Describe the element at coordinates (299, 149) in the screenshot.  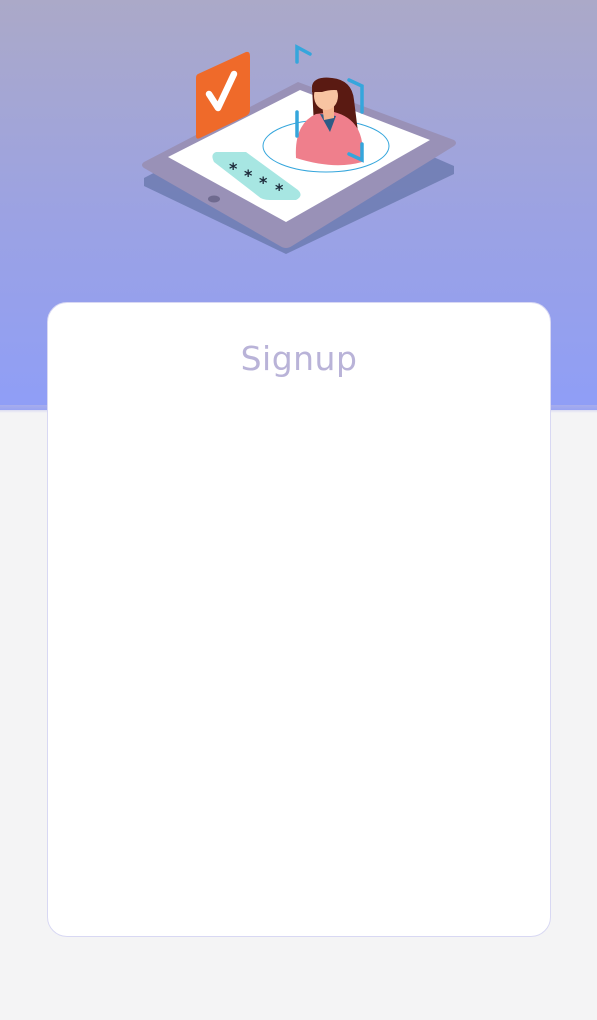
I see `tablet-face-id-illustration: * * * *` at that location.